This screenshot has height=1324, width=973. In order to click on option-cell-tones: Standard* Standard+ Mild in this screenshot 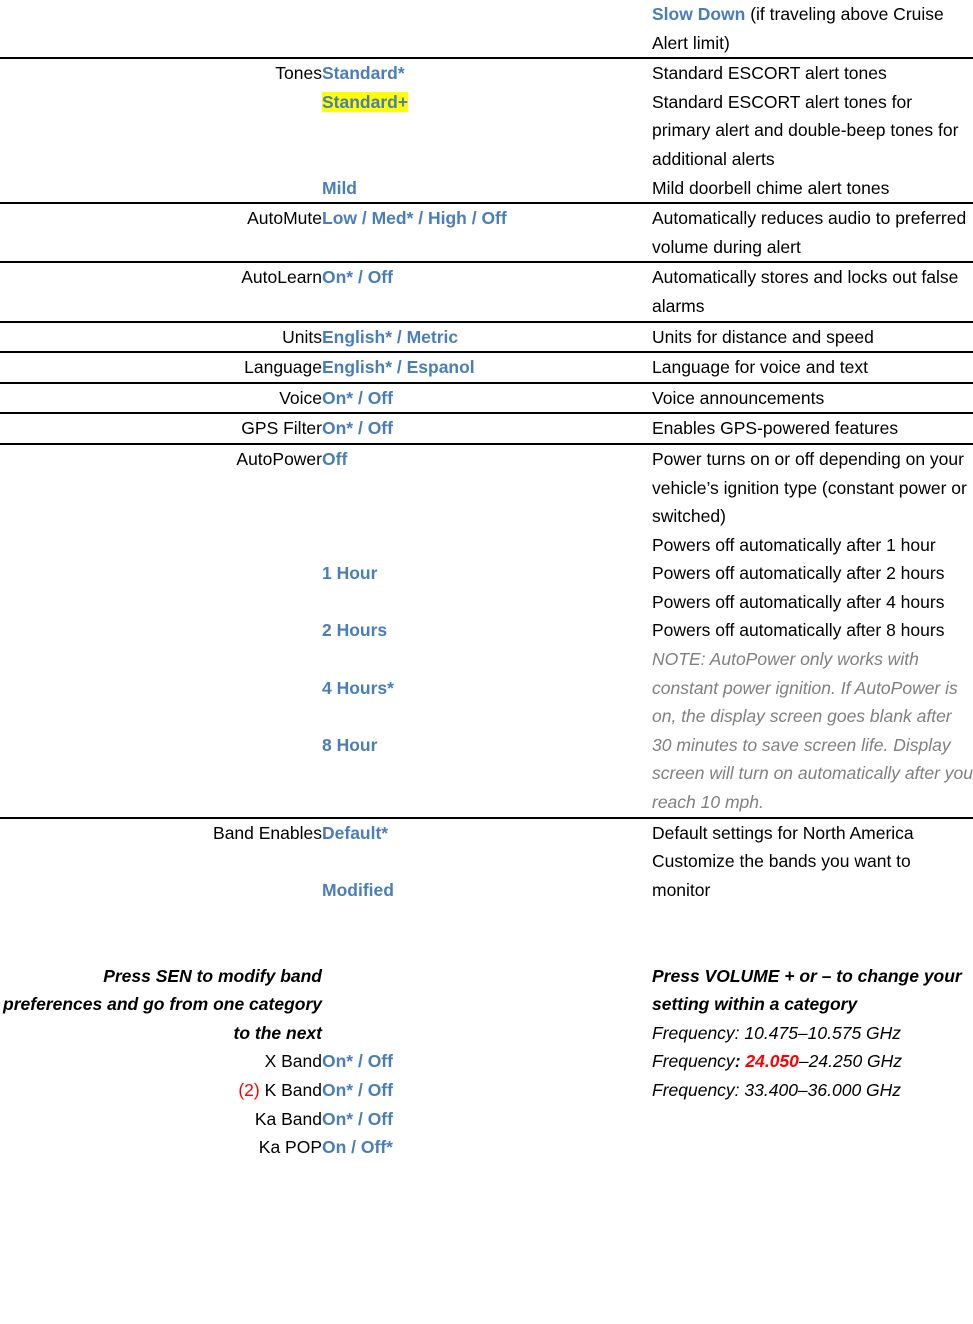, I will do `click(487, 131)`.